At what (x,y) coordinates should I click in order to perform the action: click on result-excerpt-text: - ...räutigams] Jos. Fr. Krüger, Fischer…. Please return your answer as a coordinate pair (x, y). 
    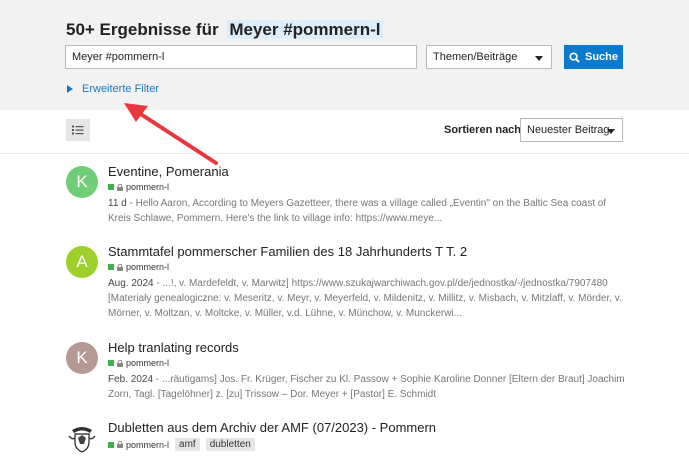
    Looking at the image, I should click on (366, 387).